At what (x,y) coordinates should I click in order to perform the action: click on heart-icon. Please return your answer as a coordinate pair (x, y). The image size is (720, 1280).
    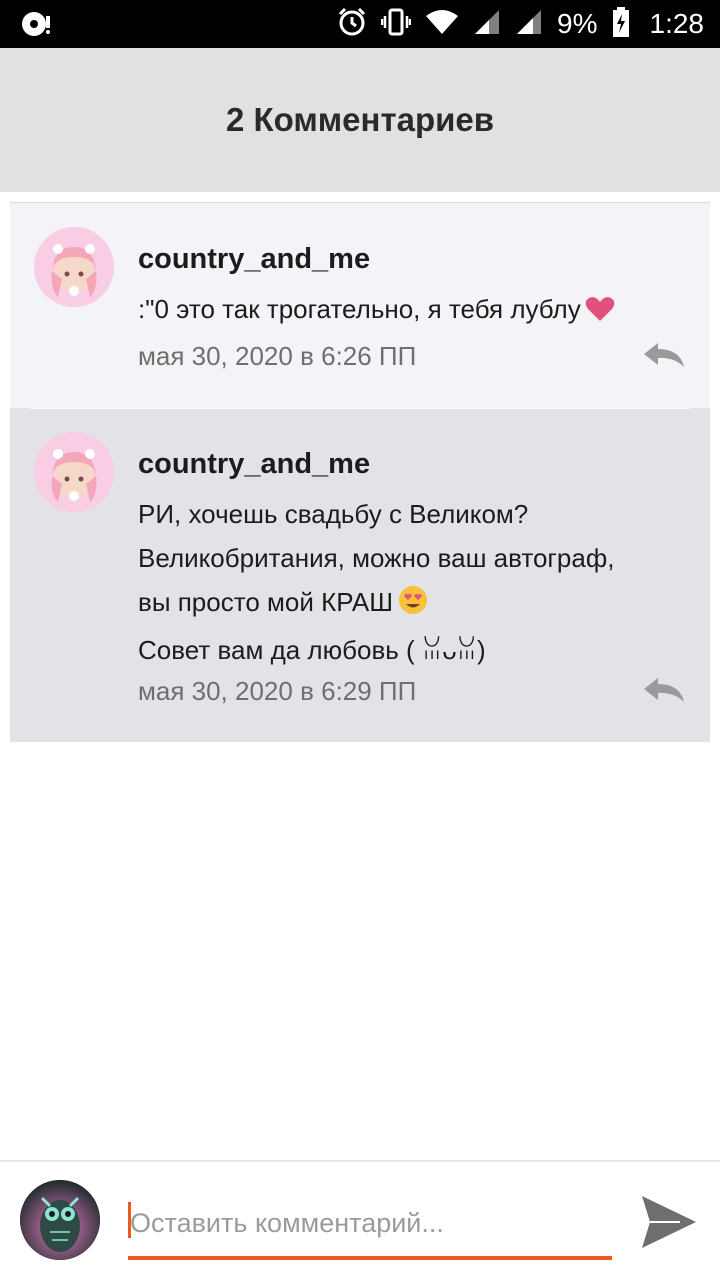
    Looking at the image, I should click on (600, 313).